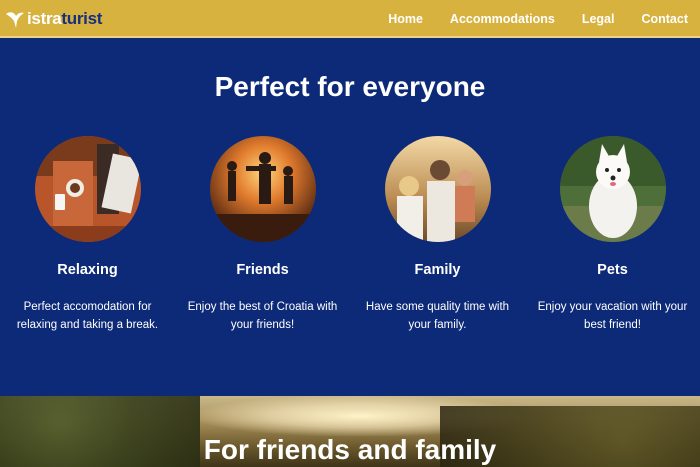  Describe the element at coordinates (437, 270) in the screenshot. I see `card-title-family: Family` at that location.